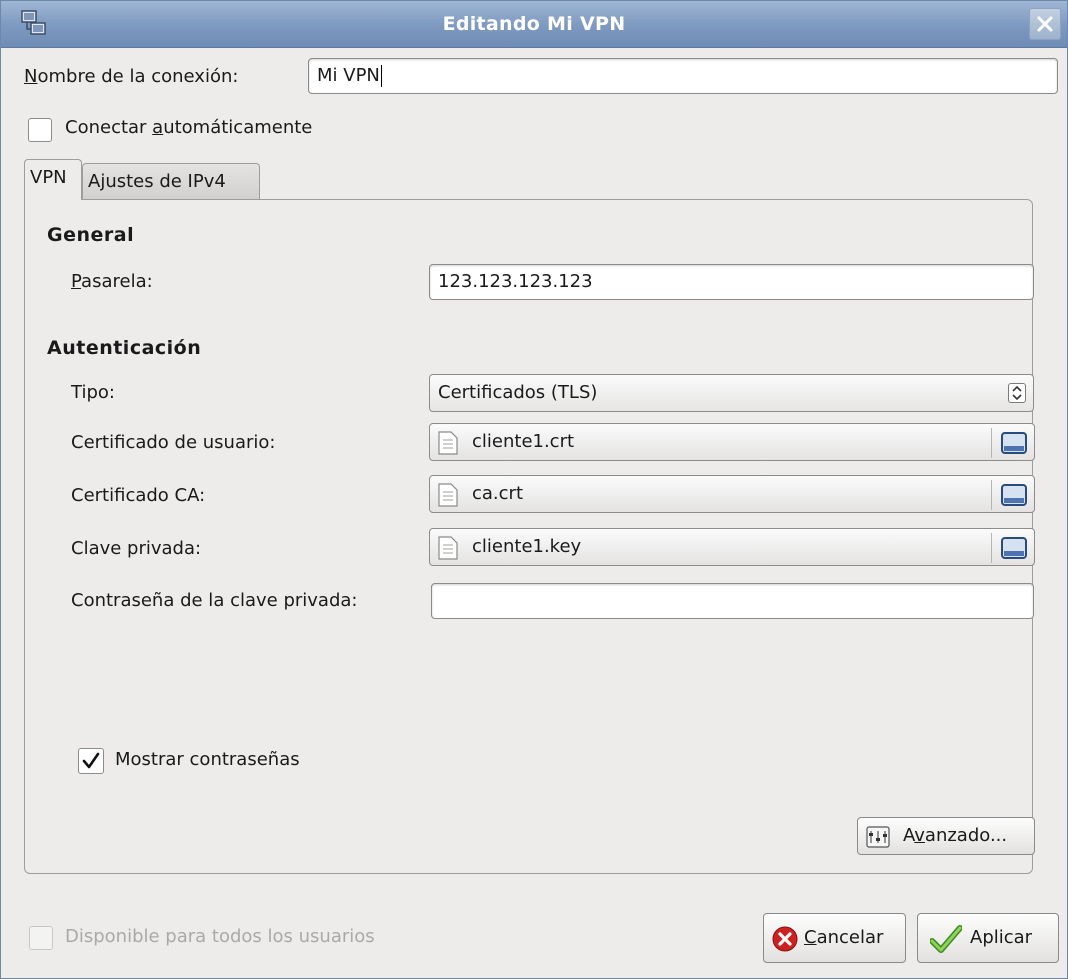 This screenshot has width=1068, height=979. What do you see at coordinates (41, 938) in the screenshot?
I see `all-users-checkbox` at bounding box center [41, 938].